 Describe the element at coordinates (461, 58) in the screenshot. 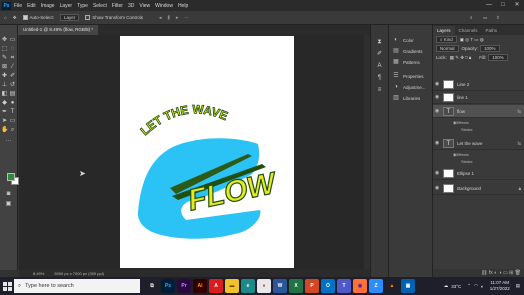

I see `lock-icons: ▦ ✎ ✥ ⌑ 🔒︎` at that location.